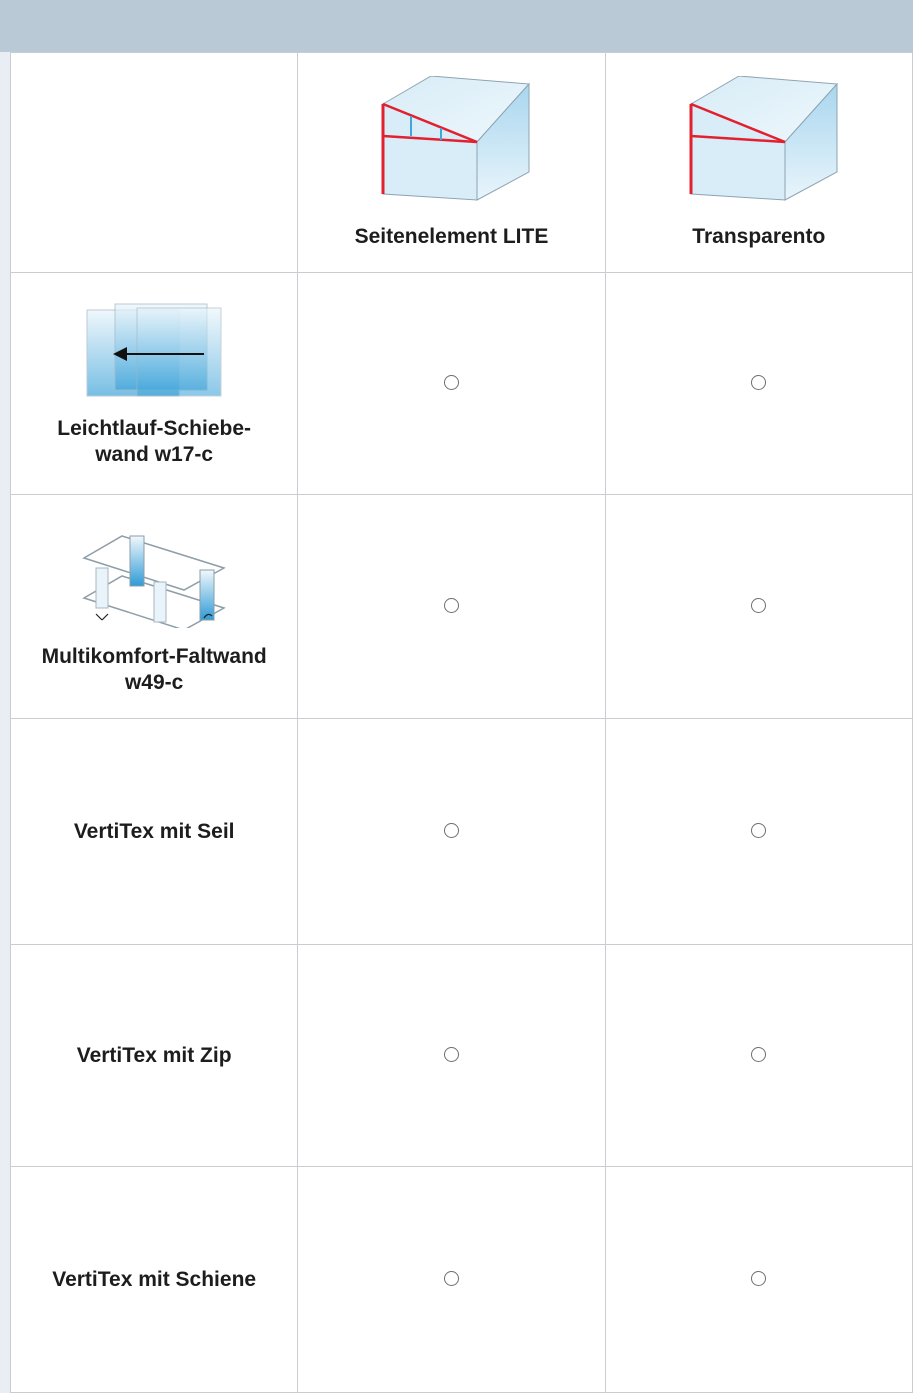 Image resolution: width=913 pixels, height=1393 pixels. I want to click on row-label-cell: Multikomfort-Faltwand w49-c, so click(154, 606).